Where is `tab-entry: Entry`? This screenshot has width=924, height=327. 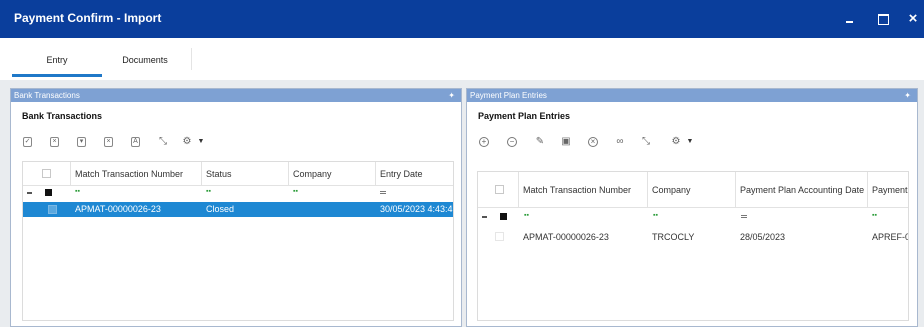 tab-entry: Entry is located at coordinates (57, 66).